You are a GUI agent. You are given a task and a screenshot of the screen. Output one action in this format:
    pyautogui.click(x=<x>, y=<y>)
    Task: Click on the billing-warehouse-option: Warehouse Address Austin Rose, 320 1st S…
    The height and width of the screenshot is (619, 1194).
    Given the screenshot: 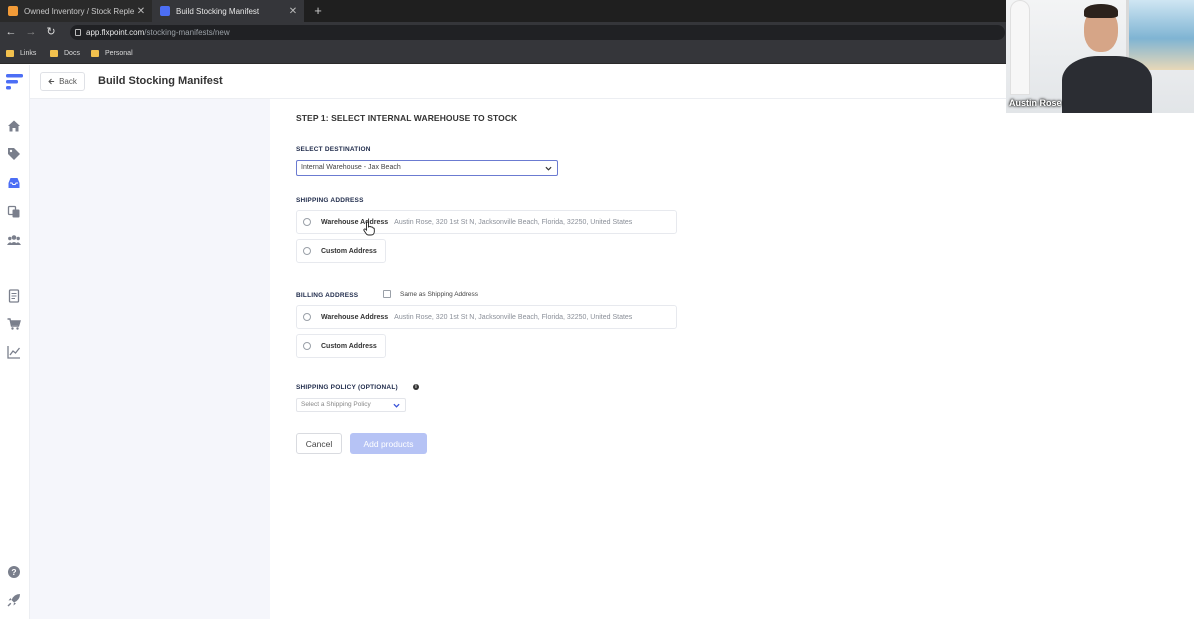 What is the action you would take?
    pyautogui.click(x=486, y=317)
    